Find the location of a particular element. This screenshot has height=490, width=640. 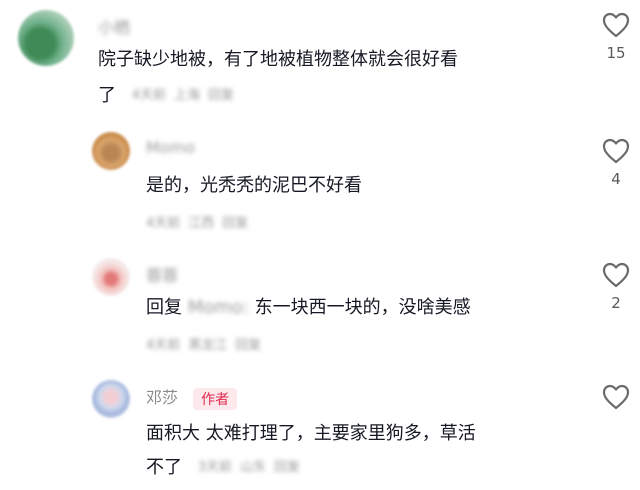

comment-location: 上海 is located at coordinates (187, 95).